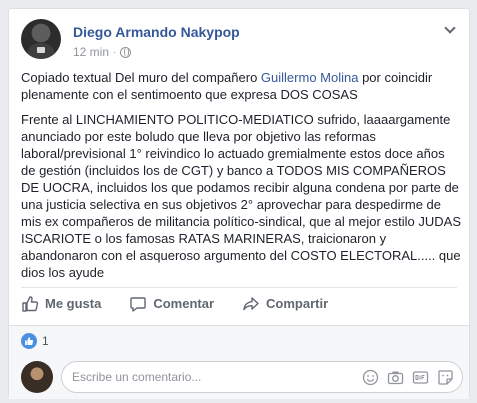  What do you see at coordinates (41, 50) in the screenshot?
I see `avatar-badge` at bounding box center [41, 50].